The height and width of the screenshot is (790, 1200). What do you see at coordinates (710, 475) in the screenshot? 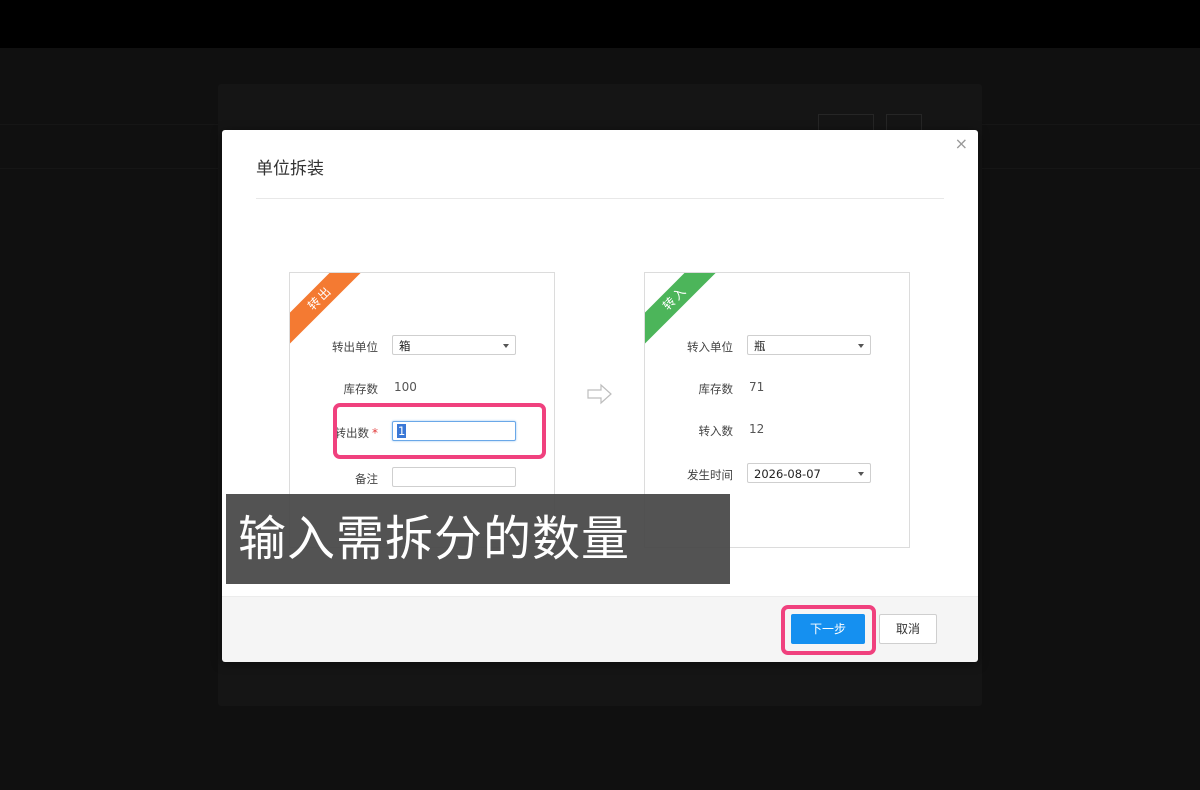
I see `date-label: 发生时间` at bounding box center [710, 475].